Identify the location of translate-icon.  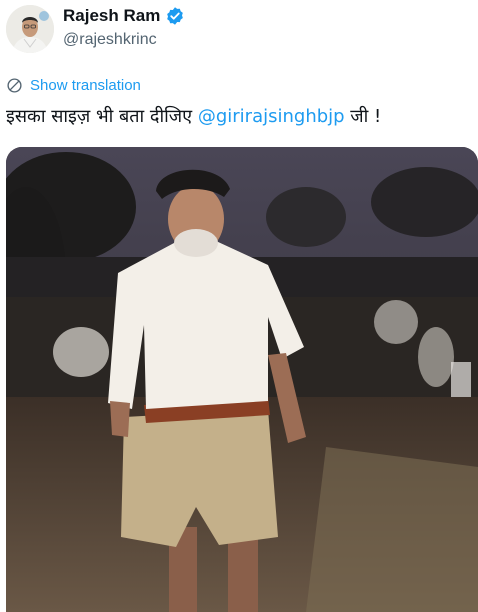
(14, 85).